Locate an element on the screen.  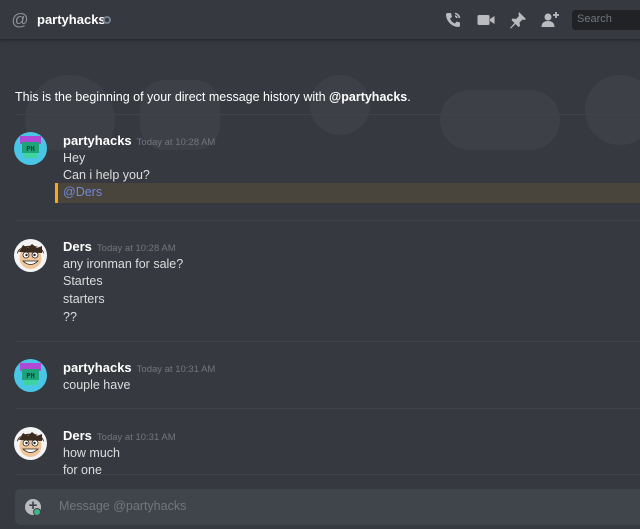
online-badge-icon is located at coordinates (37, 512).